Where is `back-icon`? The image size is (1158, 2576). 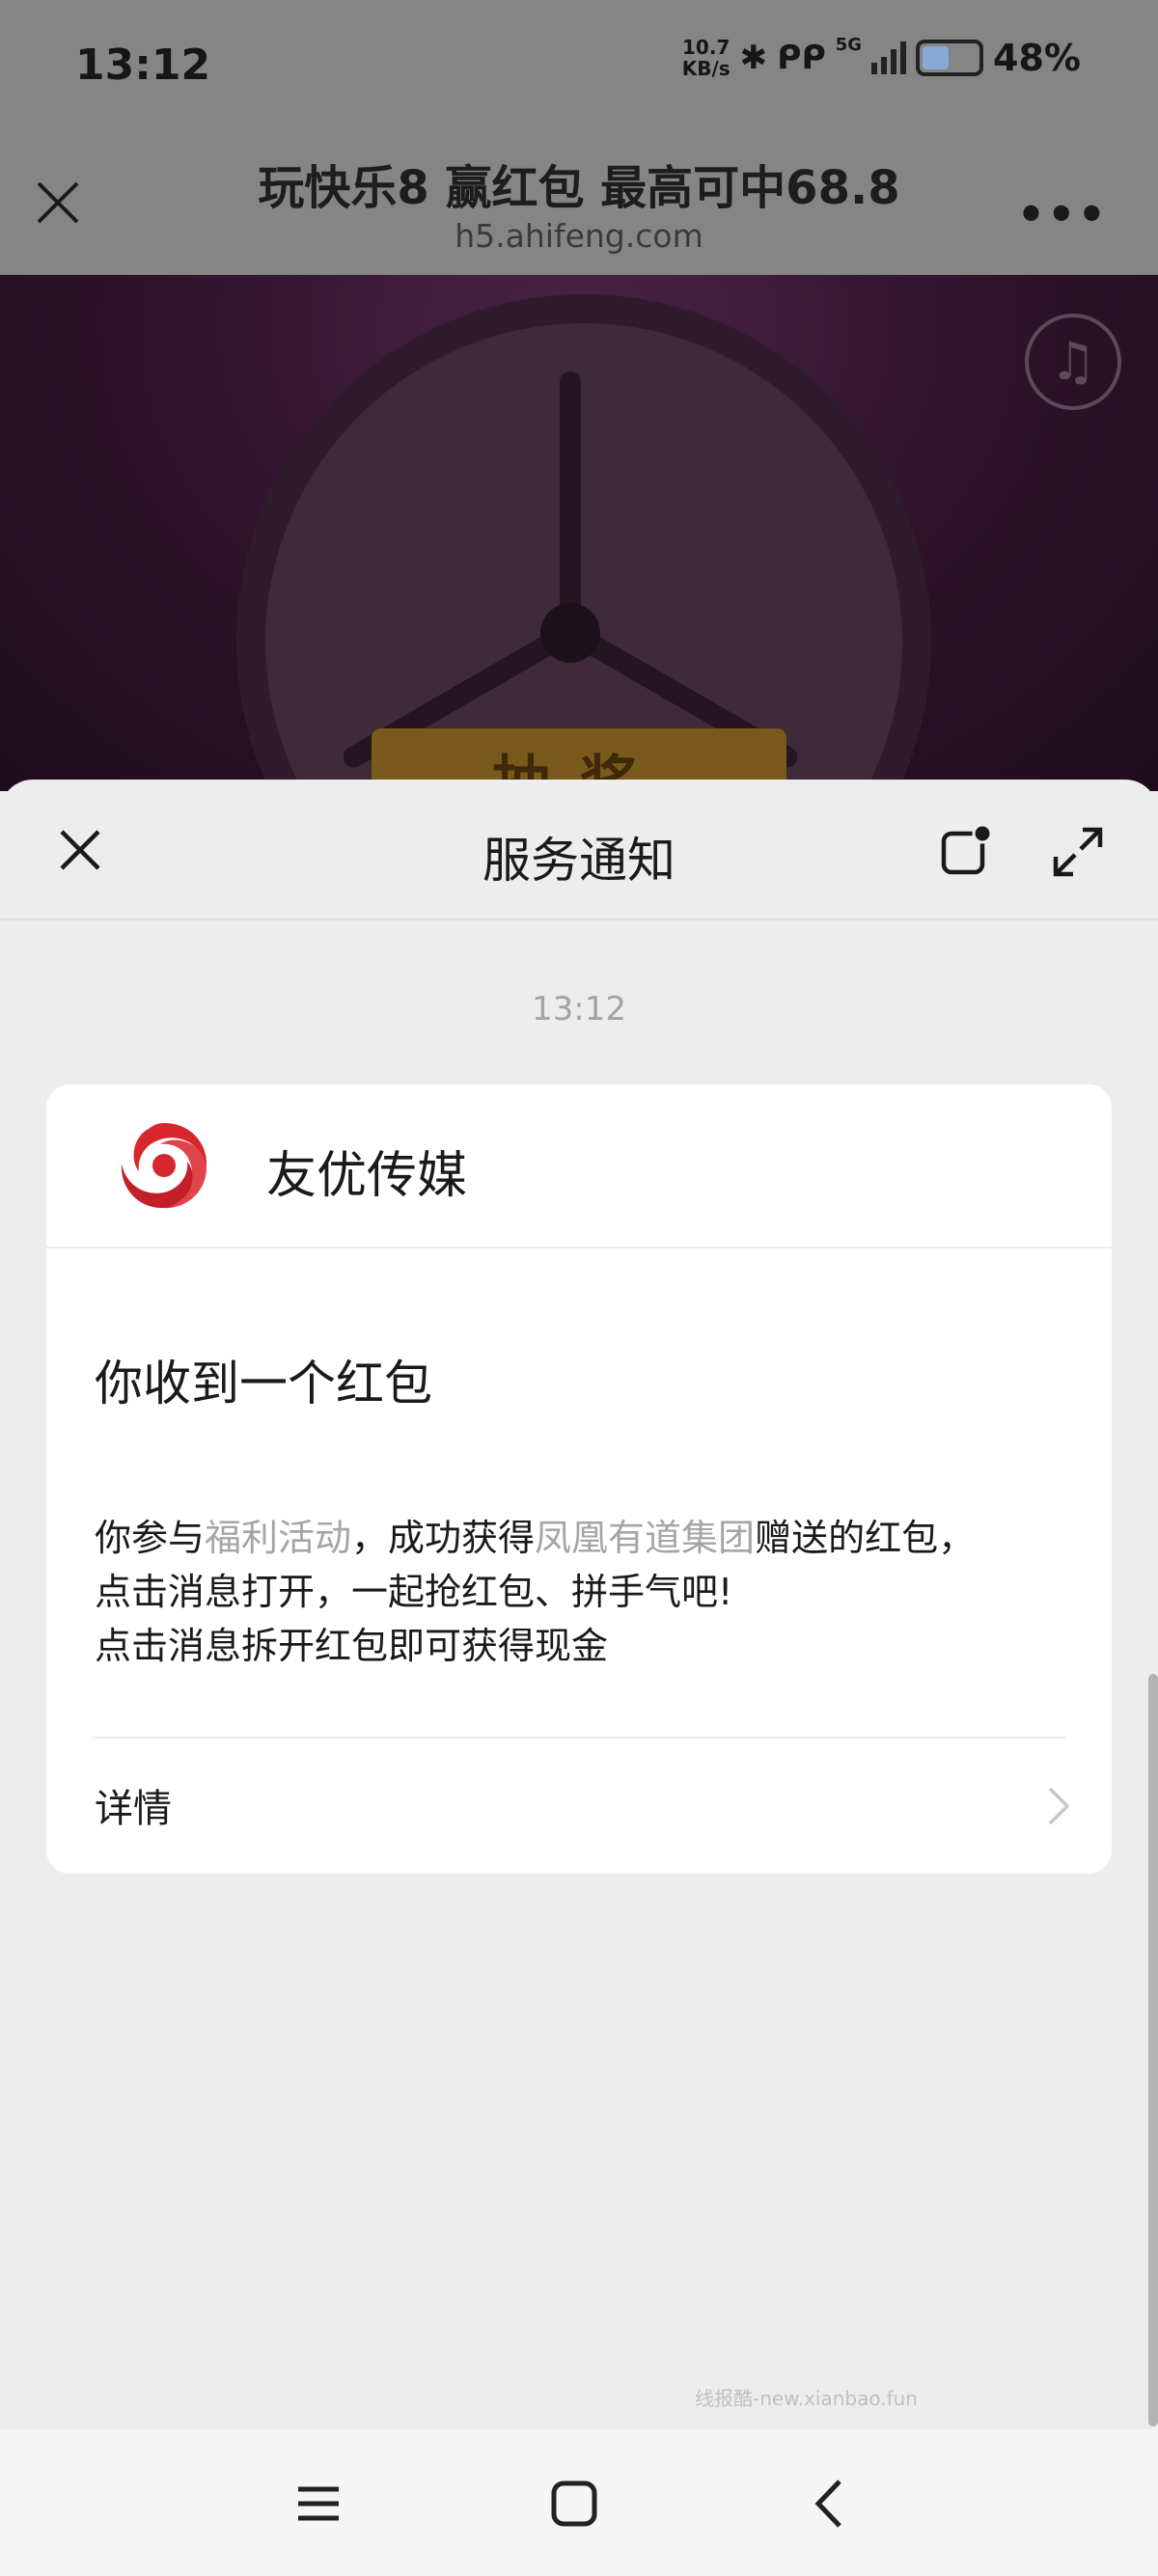 back-icon is located at coordinates (831, 2503).